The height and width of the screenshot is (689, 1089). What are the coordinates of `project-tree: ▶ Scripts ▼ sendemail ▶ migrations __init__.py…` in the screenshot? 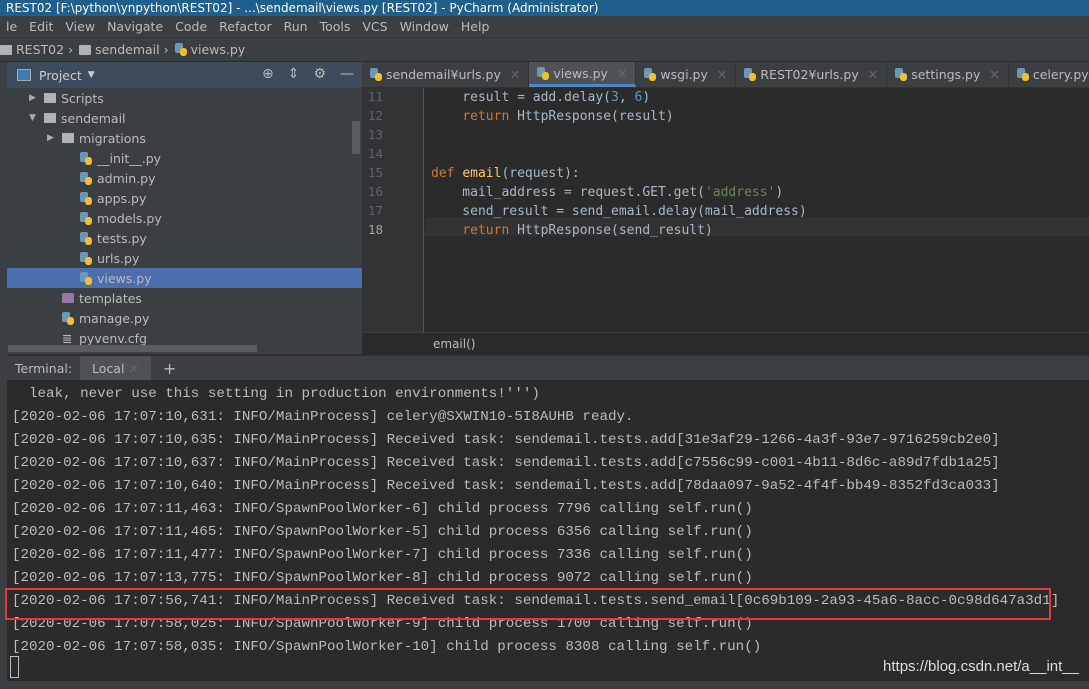 It's located at (184, 221).